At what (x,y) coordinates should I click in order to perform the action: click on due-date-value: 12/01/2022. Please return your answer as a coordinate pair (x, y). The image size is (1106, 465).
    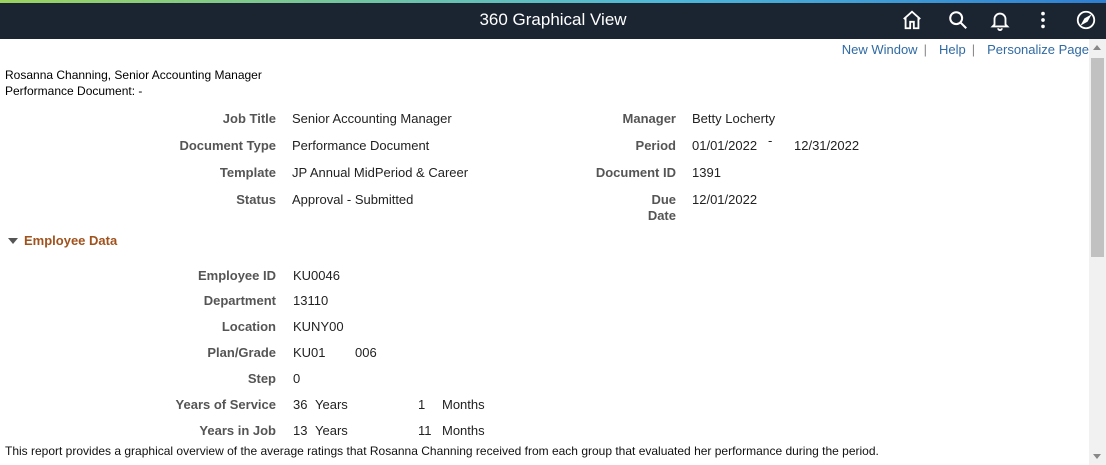
    Looking at the image, I should click on (725, 199).